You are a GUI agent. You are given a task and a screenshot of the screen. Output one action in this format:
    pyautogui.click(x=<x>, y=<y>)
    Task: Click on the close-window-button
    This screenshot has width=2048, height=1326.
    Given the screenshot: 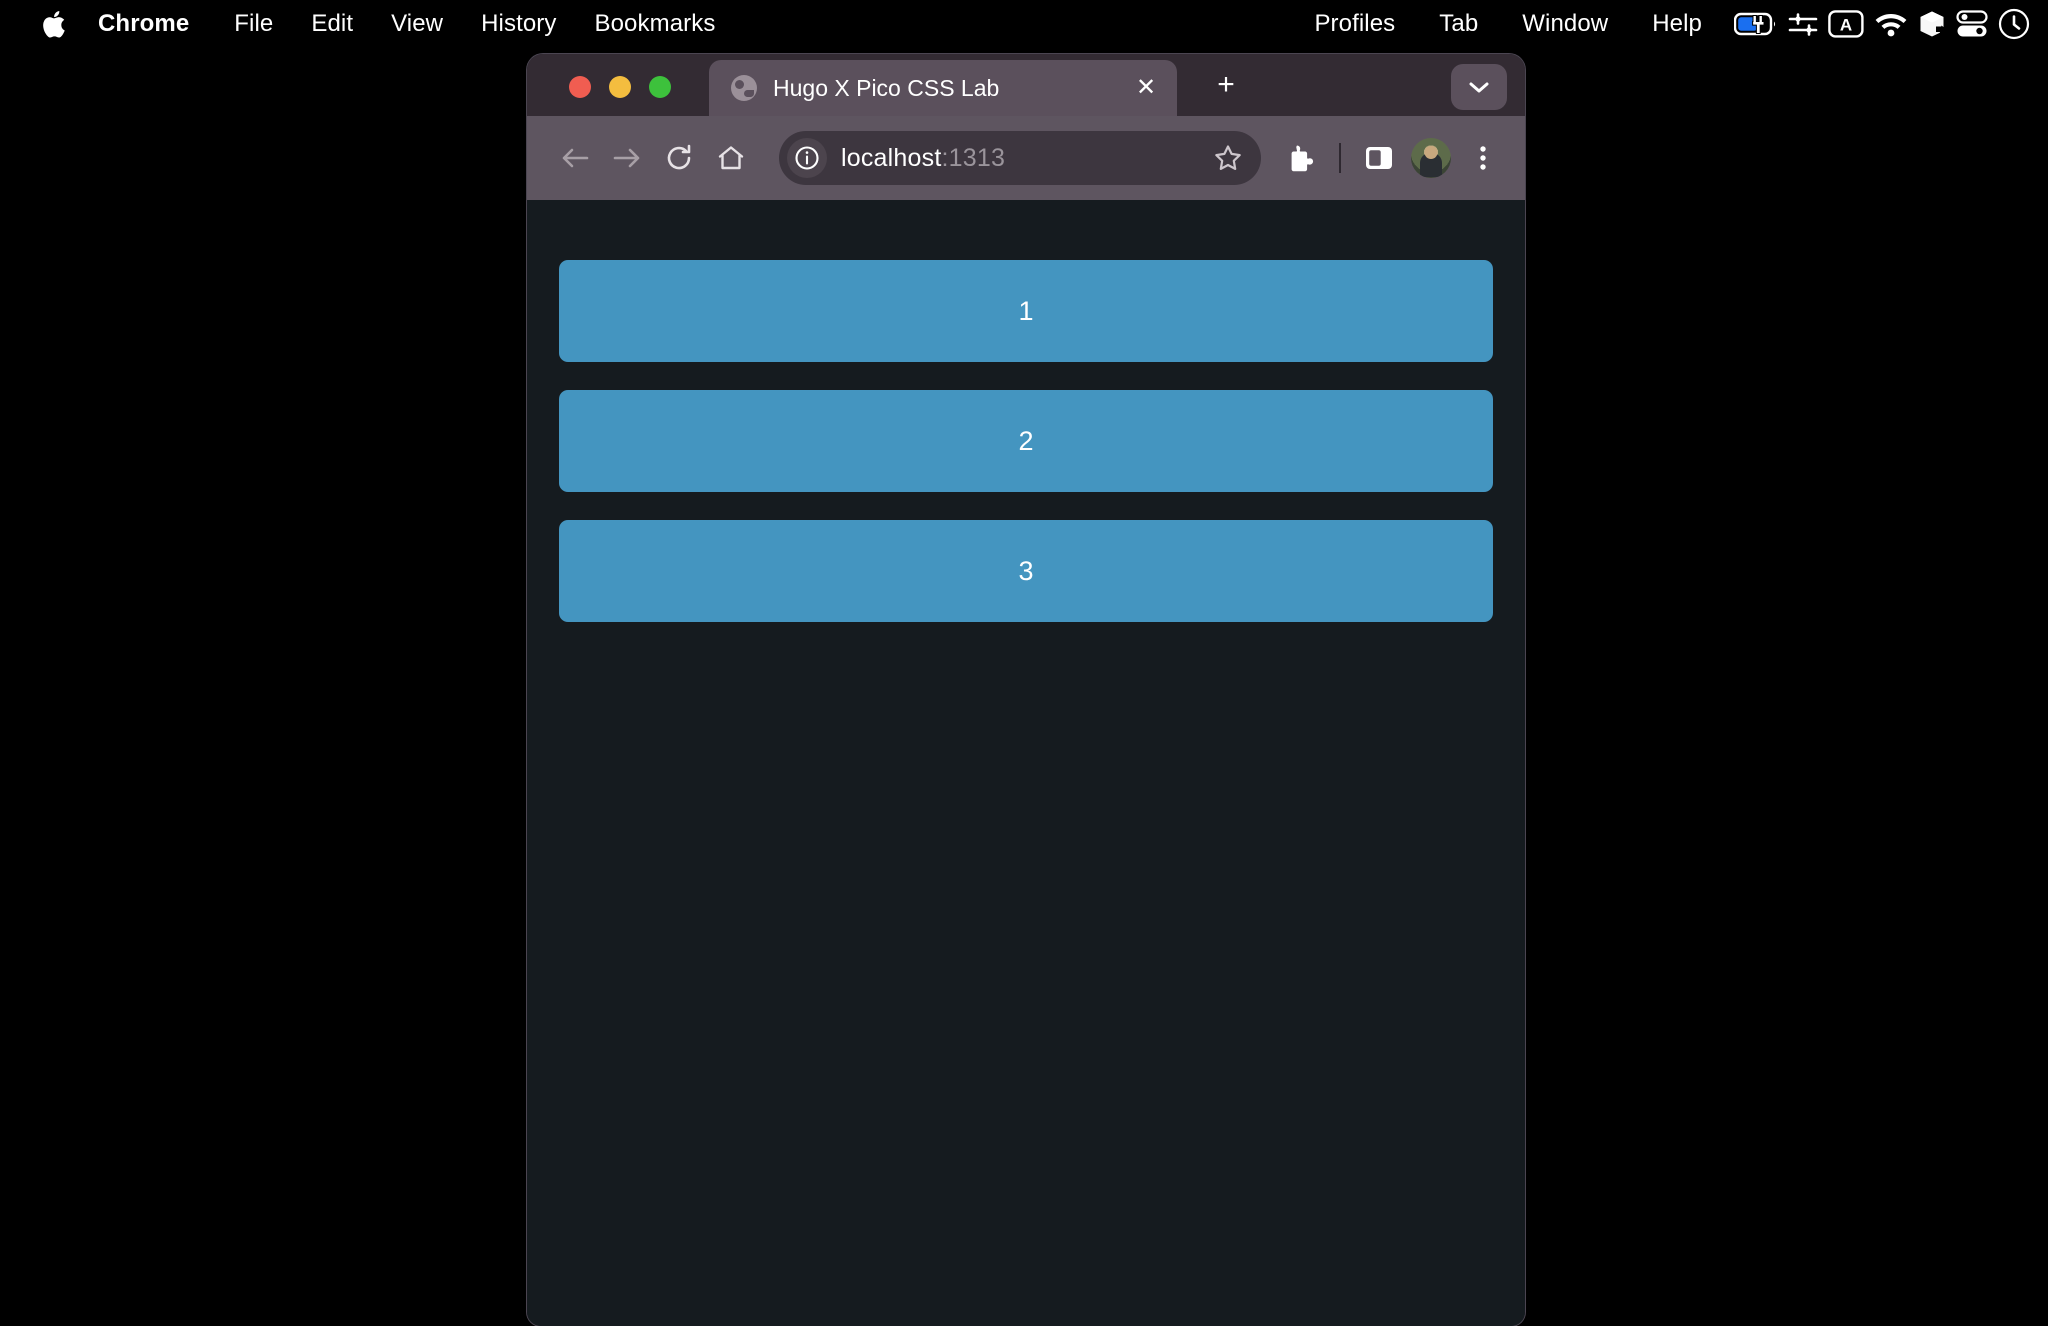 What is the action you would take?
    pyautogui.click(x=580, y=87)
    